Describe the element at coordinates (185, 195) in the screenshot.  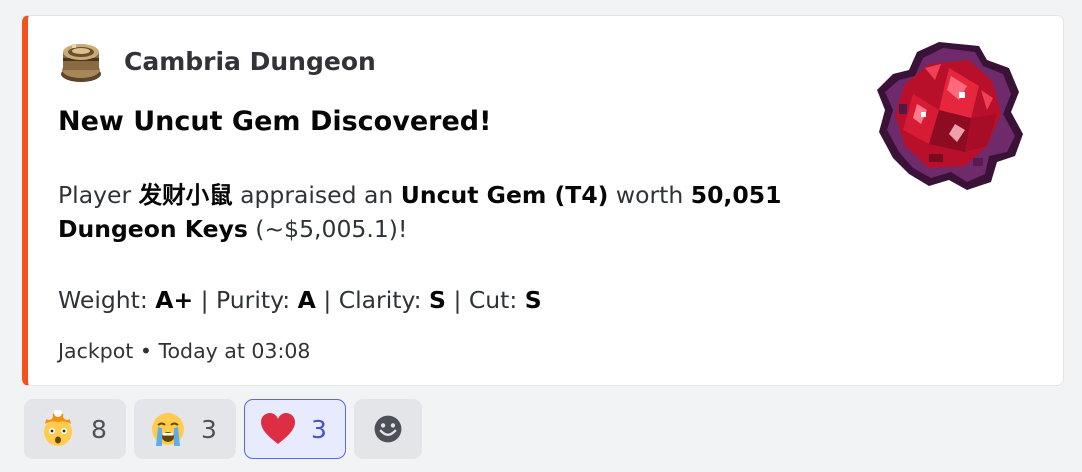
I see `player-name: 发财小鼠` at that location.